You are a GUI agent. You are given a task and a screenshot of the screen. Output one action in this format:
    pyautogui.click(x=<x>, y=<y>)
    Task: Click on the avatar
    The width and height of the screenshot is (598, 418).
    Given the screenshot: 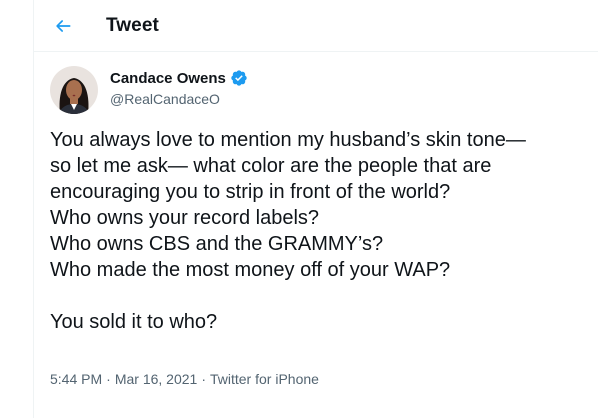 What is the action you would take?
    pyautogui.click(x=74, y=90)
    